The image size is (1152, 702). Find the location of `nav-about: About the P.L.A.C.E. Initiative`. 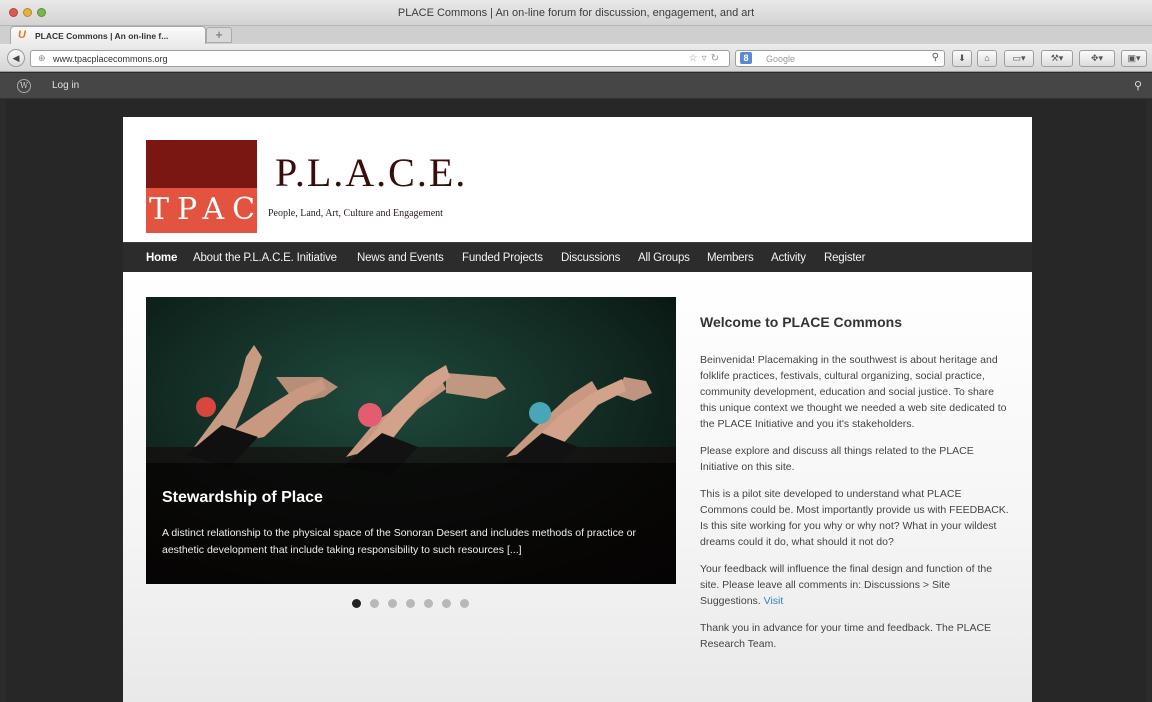

nav-about: About the P.L.A.C.E. Initiative is located at coordinates (265, 258).